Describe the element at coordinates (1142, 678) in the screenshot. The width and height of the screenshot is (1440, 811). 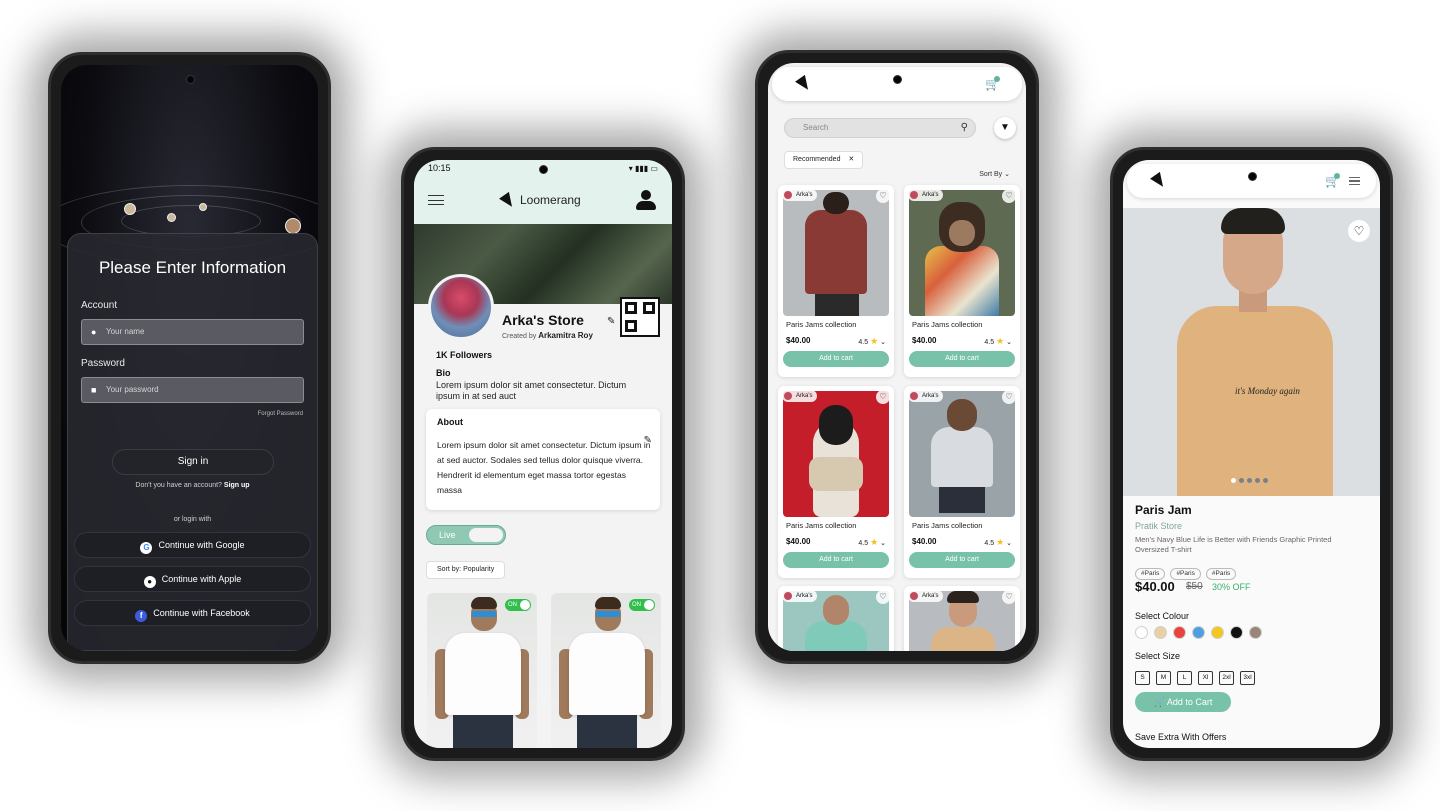
I see `size-option: S` at that location.